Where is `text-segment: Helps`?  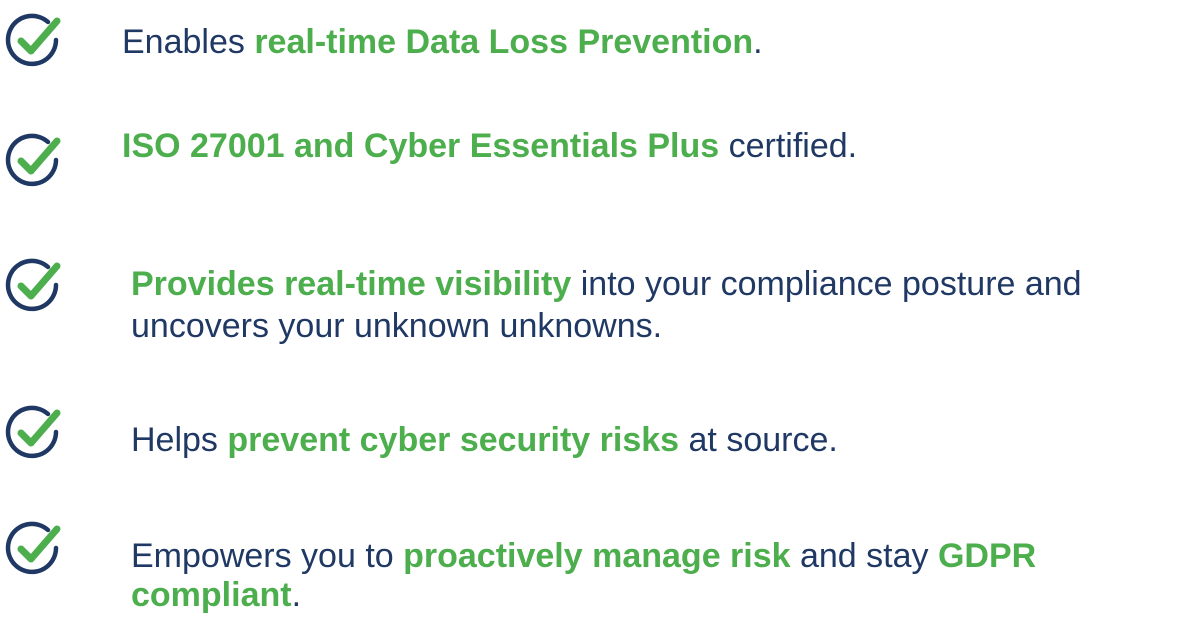 text-segment: Helps is located at coordinates (179, 440).